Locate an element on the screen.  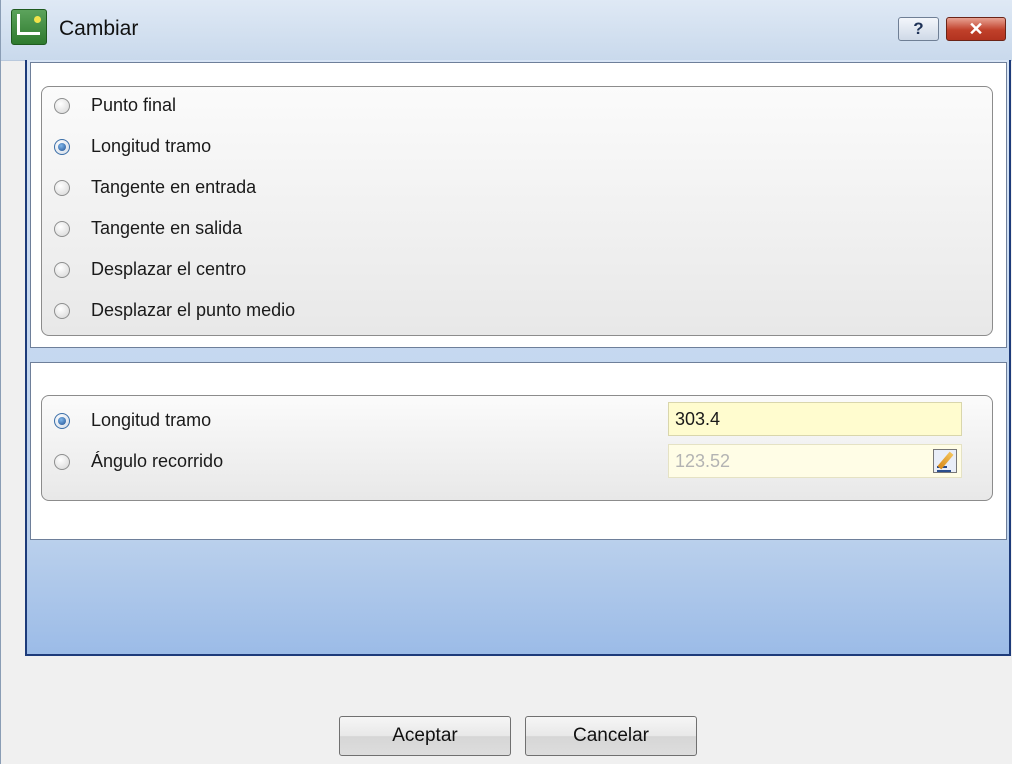
radio-label: Tangente en entrada is located at coordinates (174, 187).